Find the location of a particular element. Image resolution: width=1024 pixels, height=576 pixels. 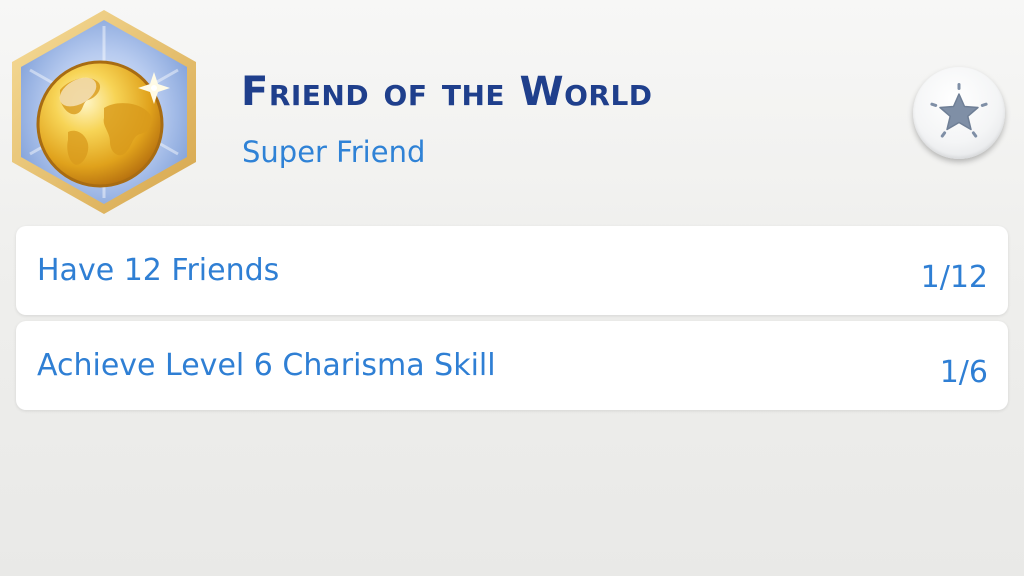

goal-progress: 1/12 is located at coordinates (954, 277).